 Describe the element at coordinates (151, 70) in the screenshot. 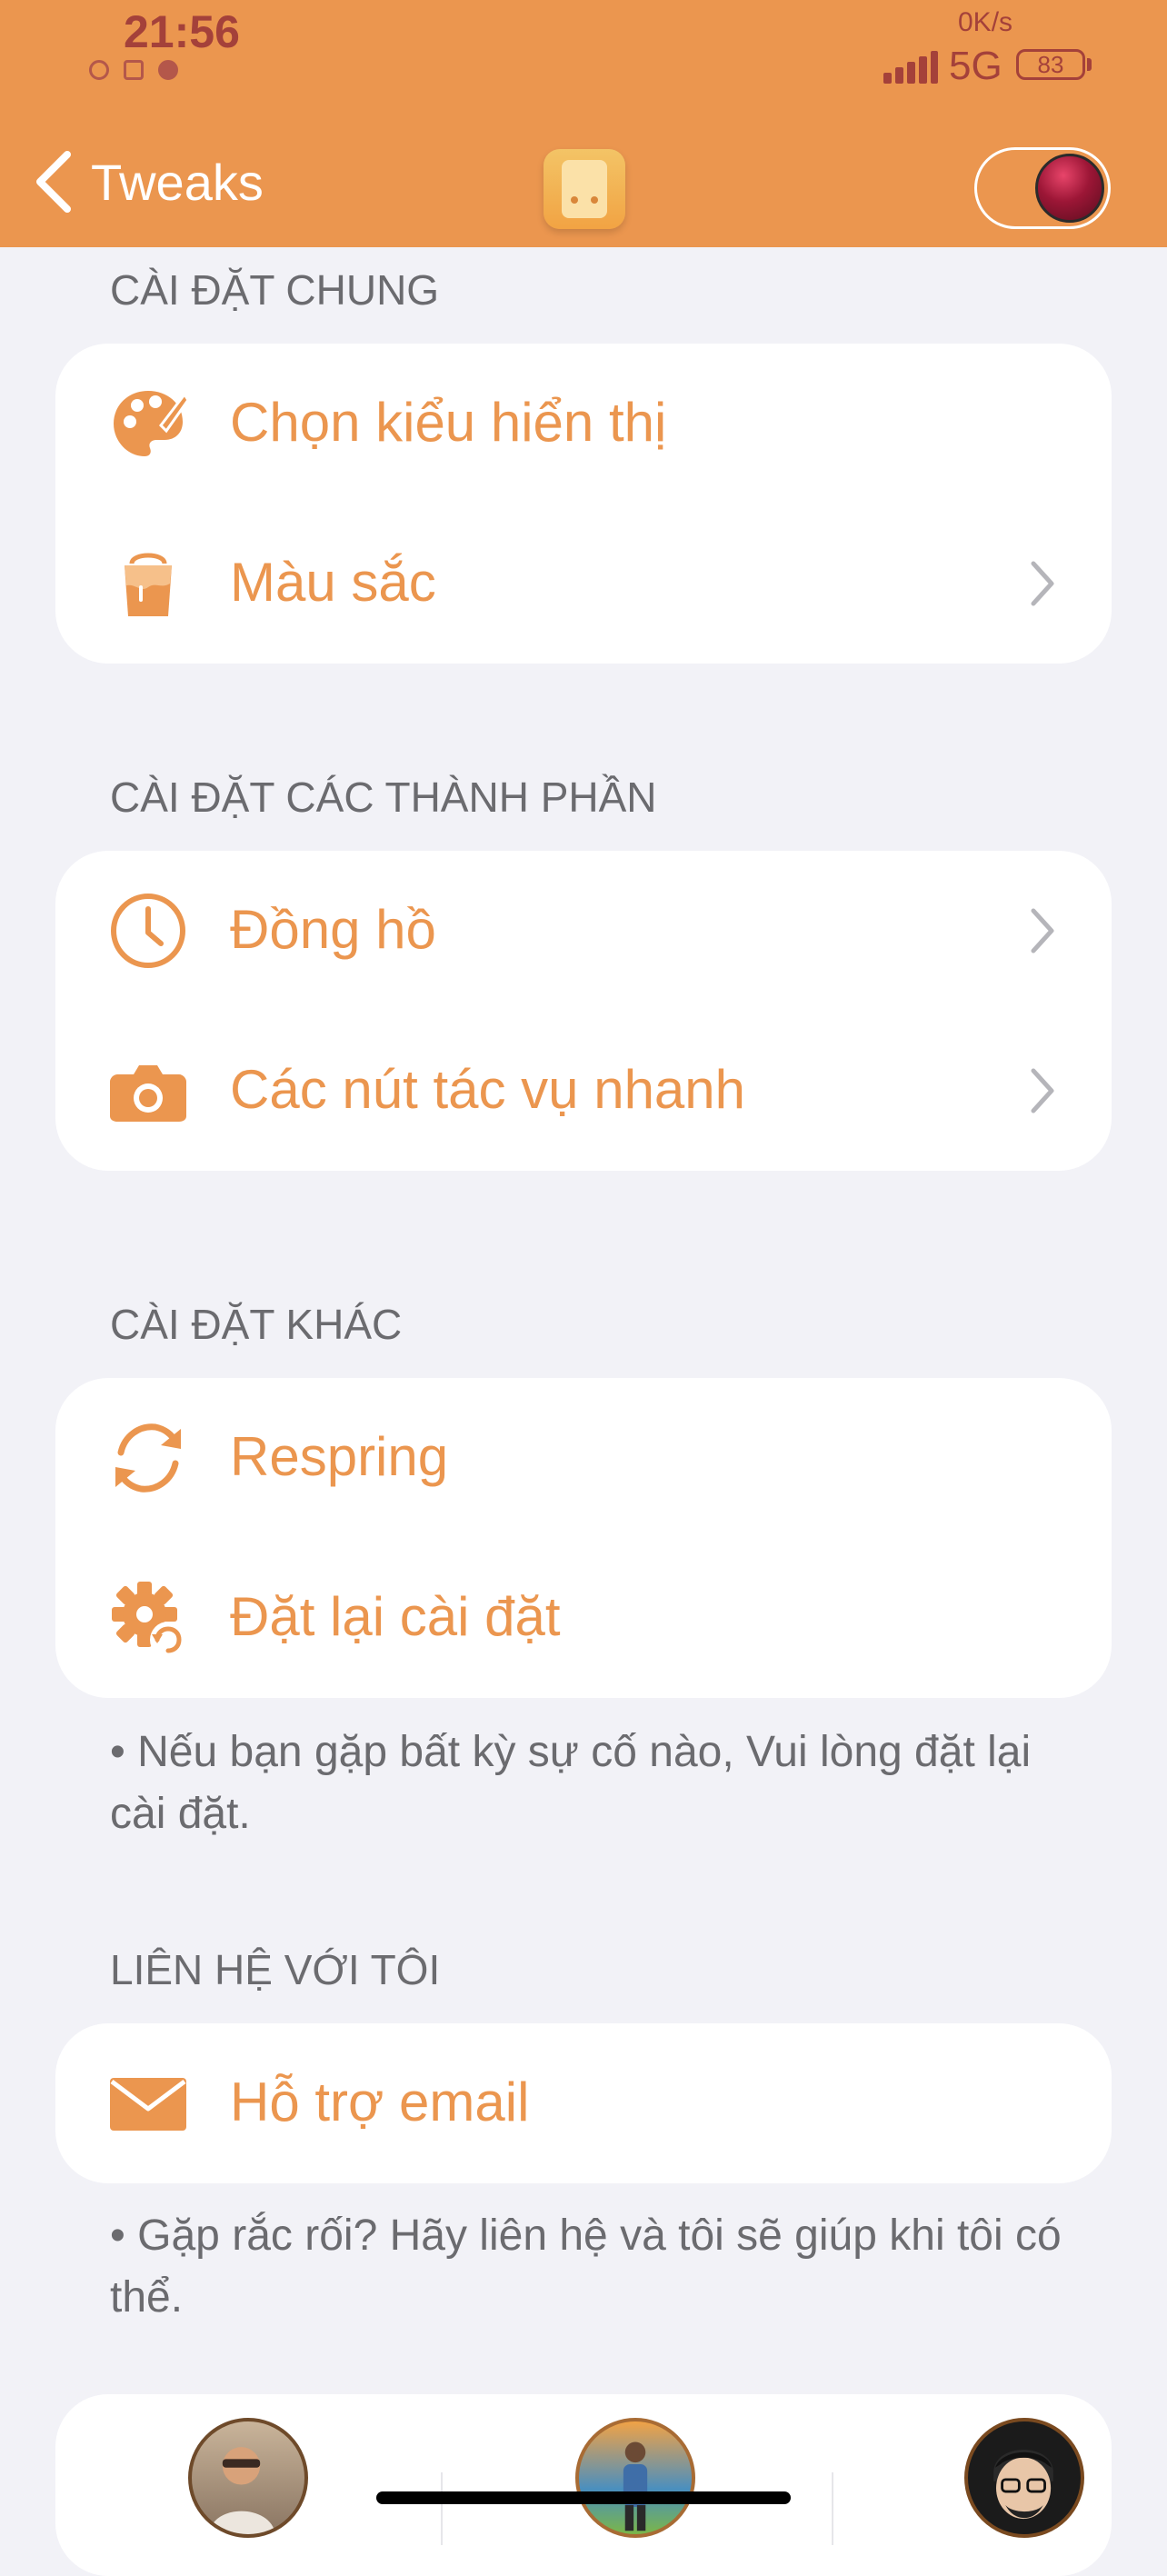

I see `status-mini-icons` at that location.